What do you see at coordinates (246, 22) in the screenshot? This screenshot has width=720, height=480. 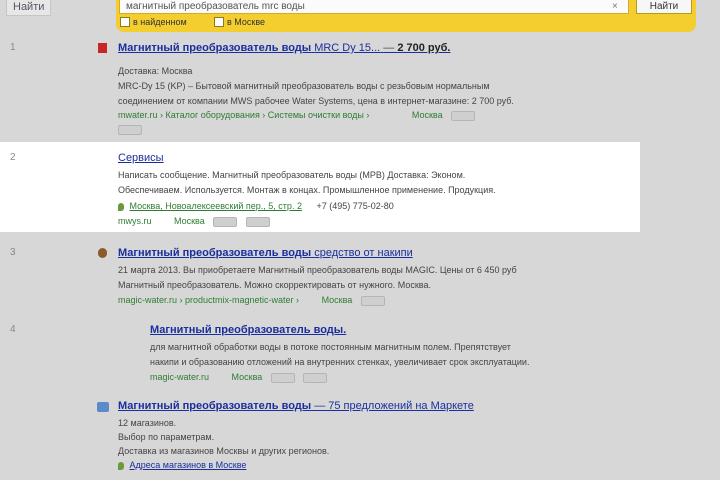 I see `option-label: в Москве` at bounding box center [246, 22].